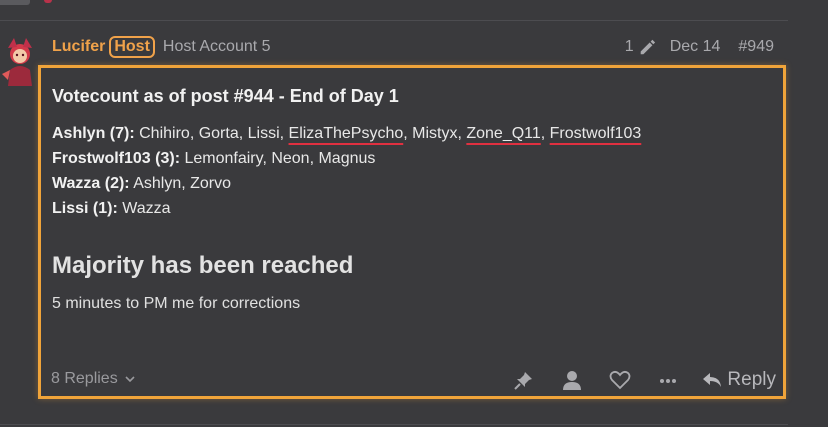 This screenshot has width=828, height=427. I want to click on post-actions: Reply, so click(631, 380).